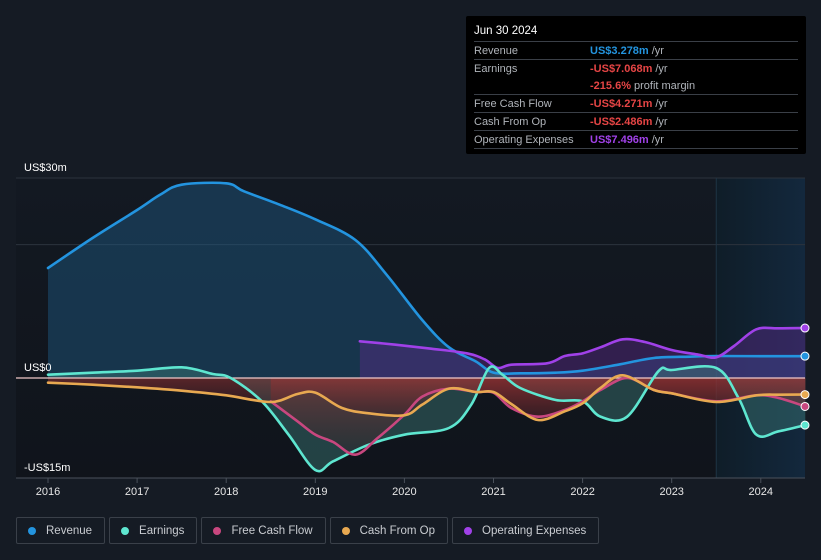 This screenshot has height=560, width=821. Describe the element at coordinates (621, 103) in the screenshot. I see `tooltip-value: -US$4.271m` at that location.